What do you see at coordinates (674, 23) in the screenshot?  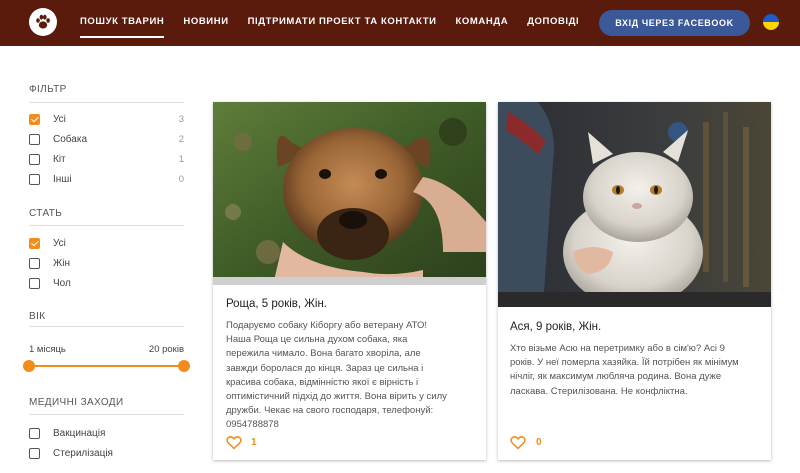 I see `facebook-login-button: ВХІД ЧЕРЕЗ FACEBOOK` at bounding box center [674, 23].